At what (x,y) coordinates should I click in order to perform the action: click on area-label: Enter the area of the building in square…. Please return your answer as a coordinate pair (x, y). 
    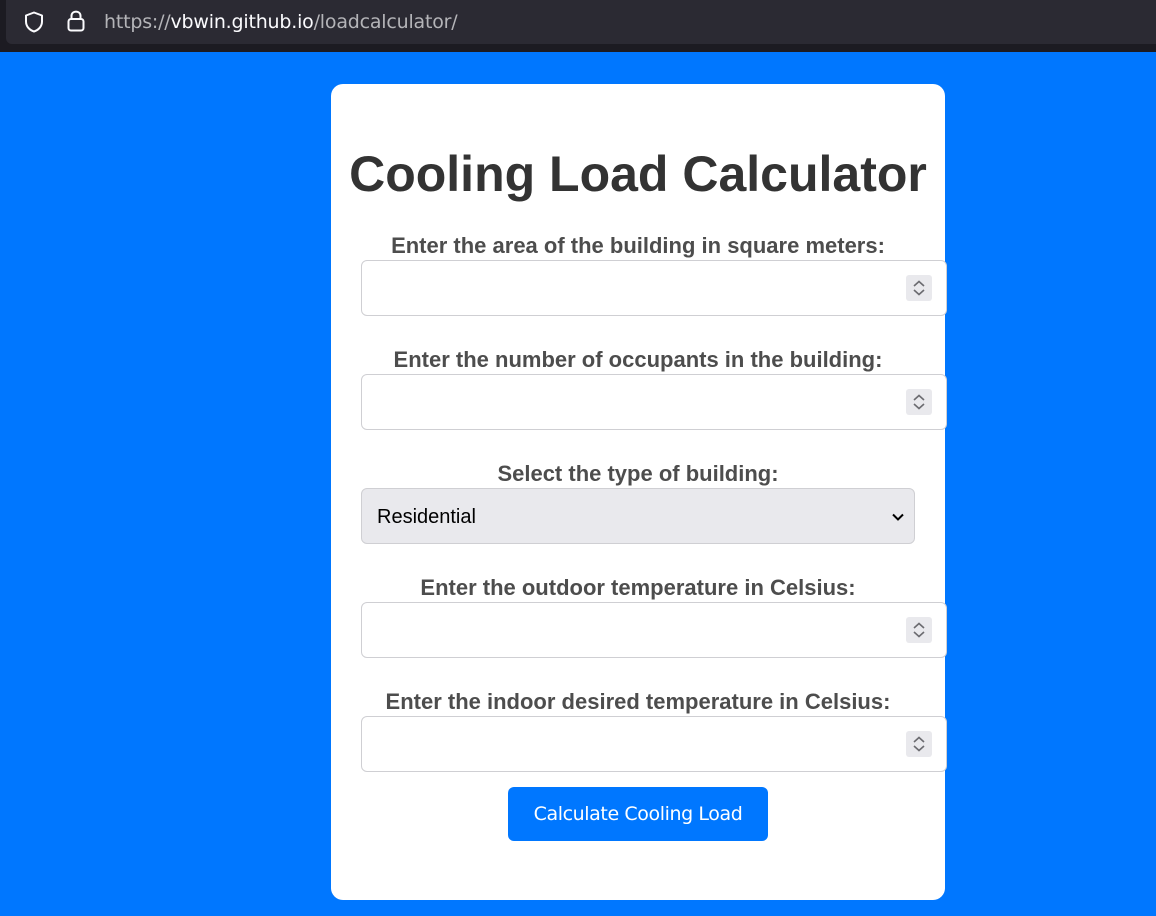
    Looking at the image, I should click on (638, 245).